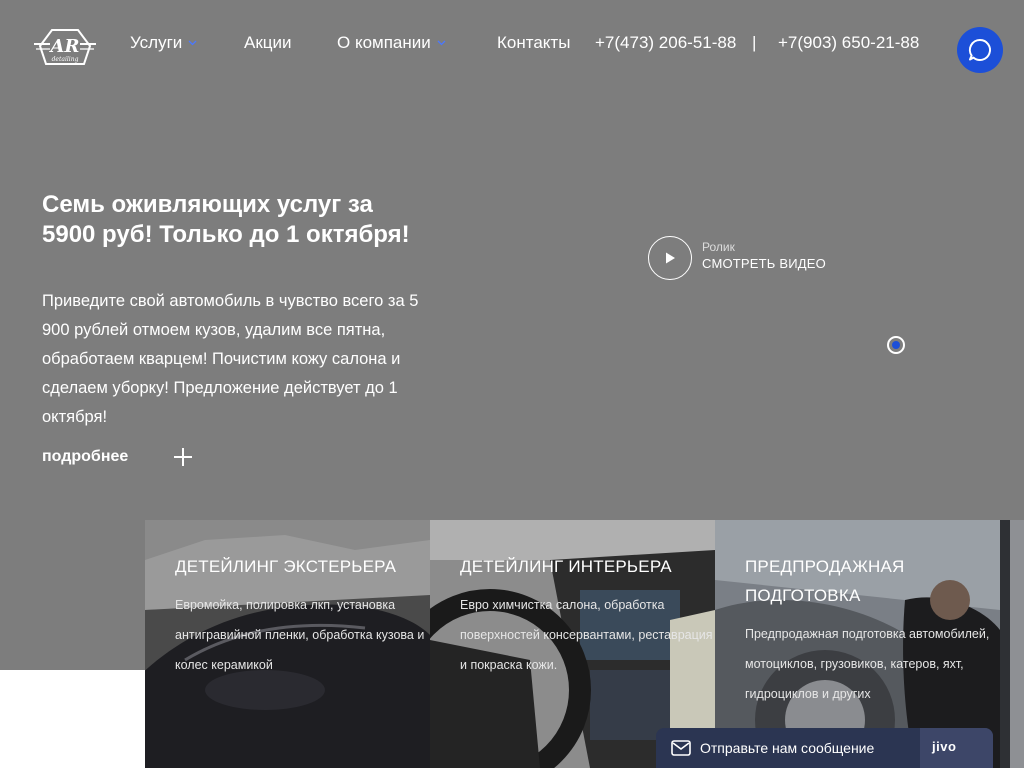 The width and height of the screenshot is (1024, 768). What do you see at coordinates (85, 457) in the screenshot?
I see `more-link: подробнее` at bounding box center [85, 457].